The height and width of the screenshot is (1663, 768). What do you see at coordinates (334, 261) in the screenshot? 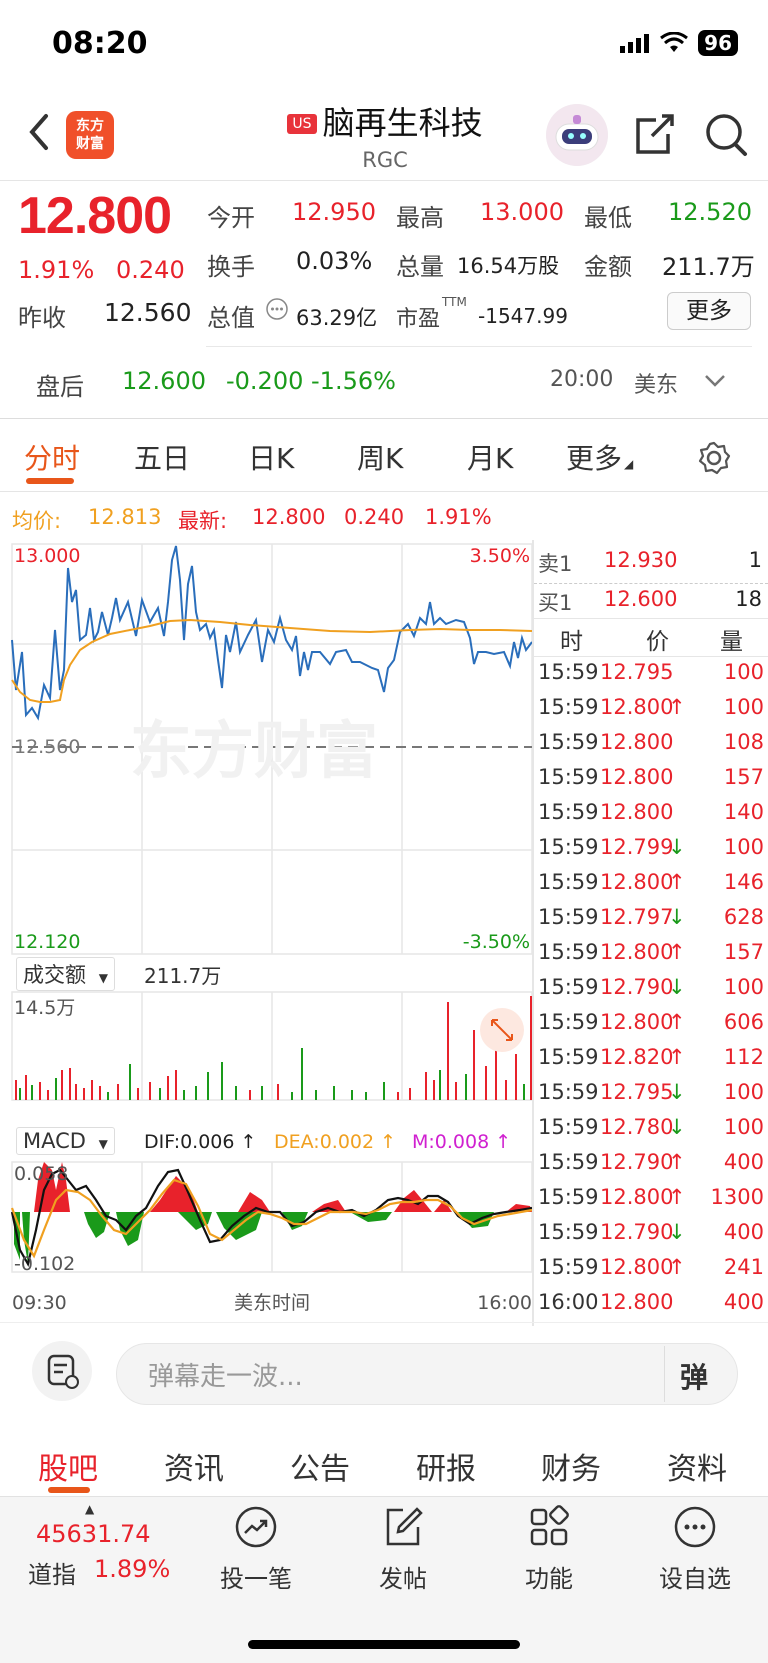
I see `turnover-value: 0.03%` at bounding box center [334, 261].